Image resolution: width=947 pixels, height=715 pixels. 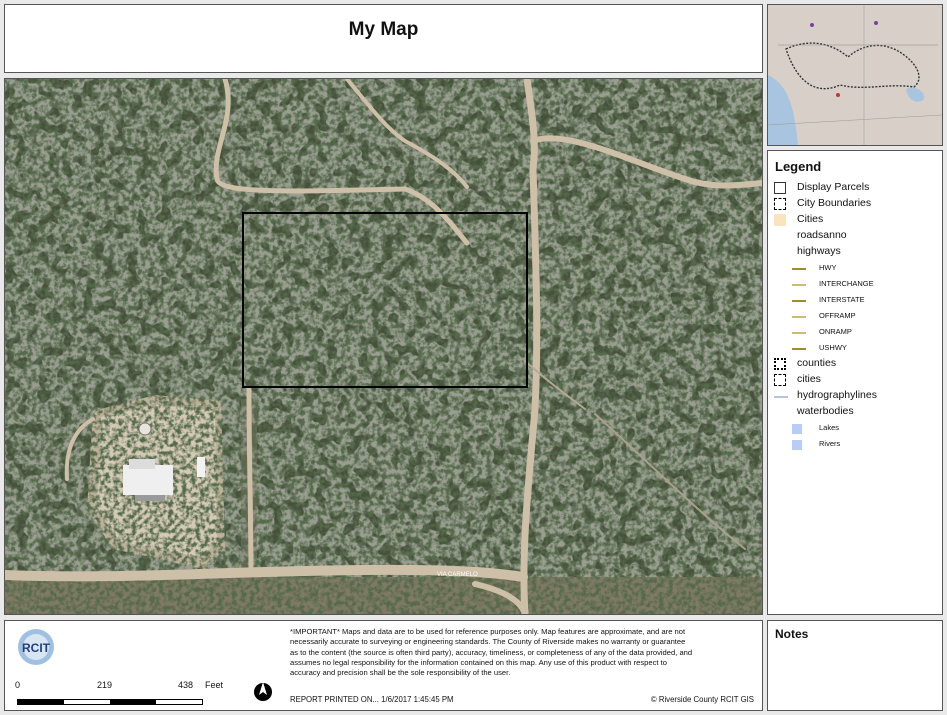 I want to click on page-title: My Map, so click(x=383, y=29).